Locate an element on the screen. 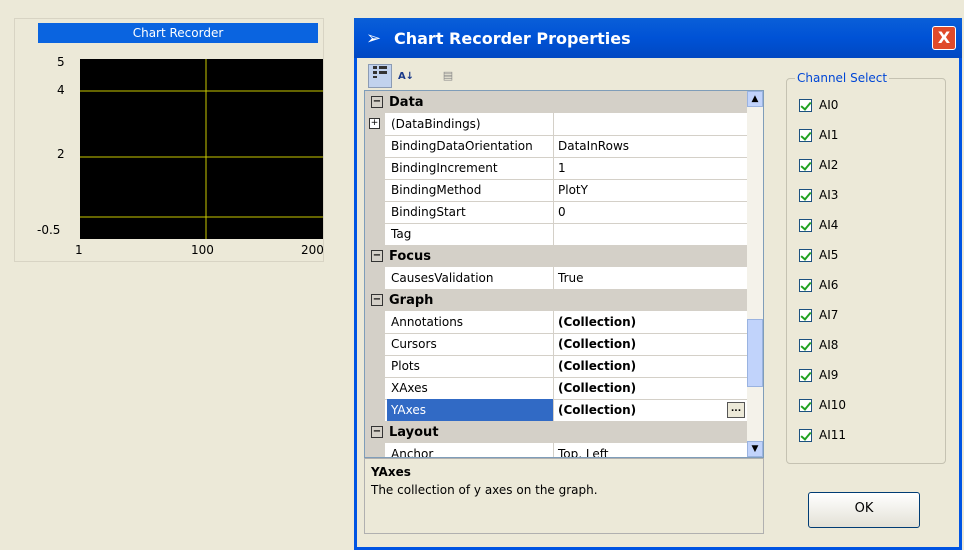 This screenshot has height=550, width=964. property-row-bindingstart: BindingStart 0 is located at coordinates (557, 212).